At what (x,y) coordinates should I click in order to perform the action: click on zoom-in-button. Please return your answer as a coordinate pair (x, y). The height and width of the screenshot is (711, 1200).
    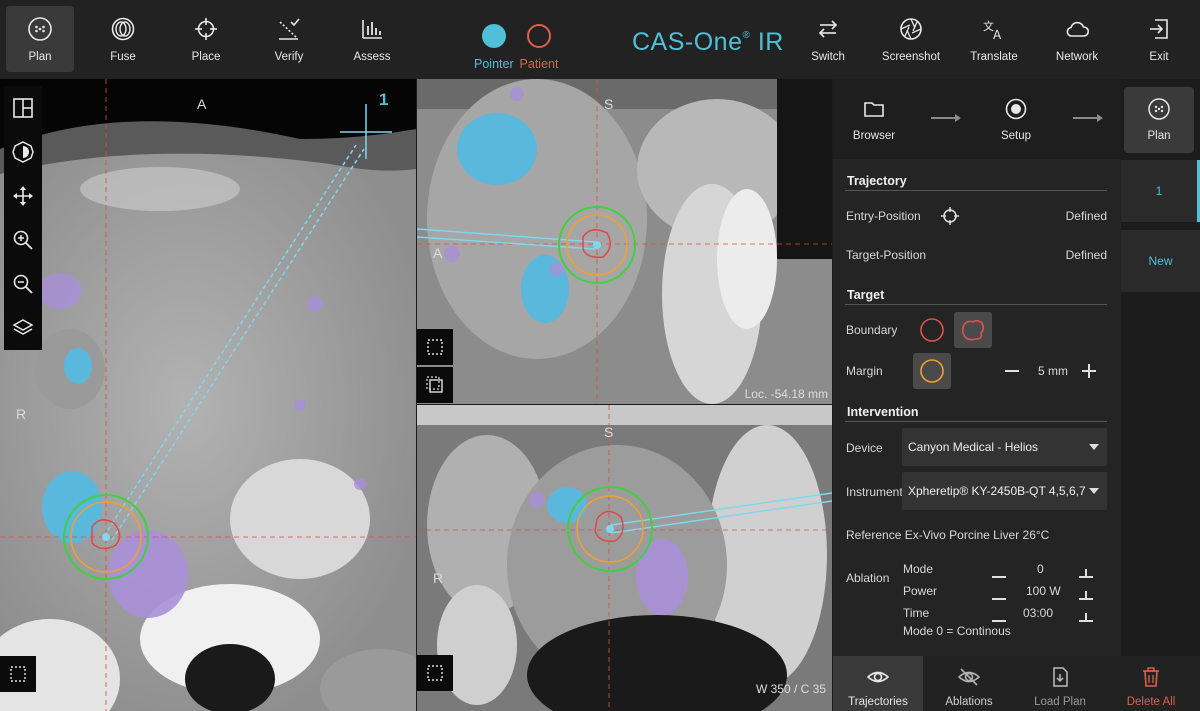
    Looking at the image, I should click on (23, 240).